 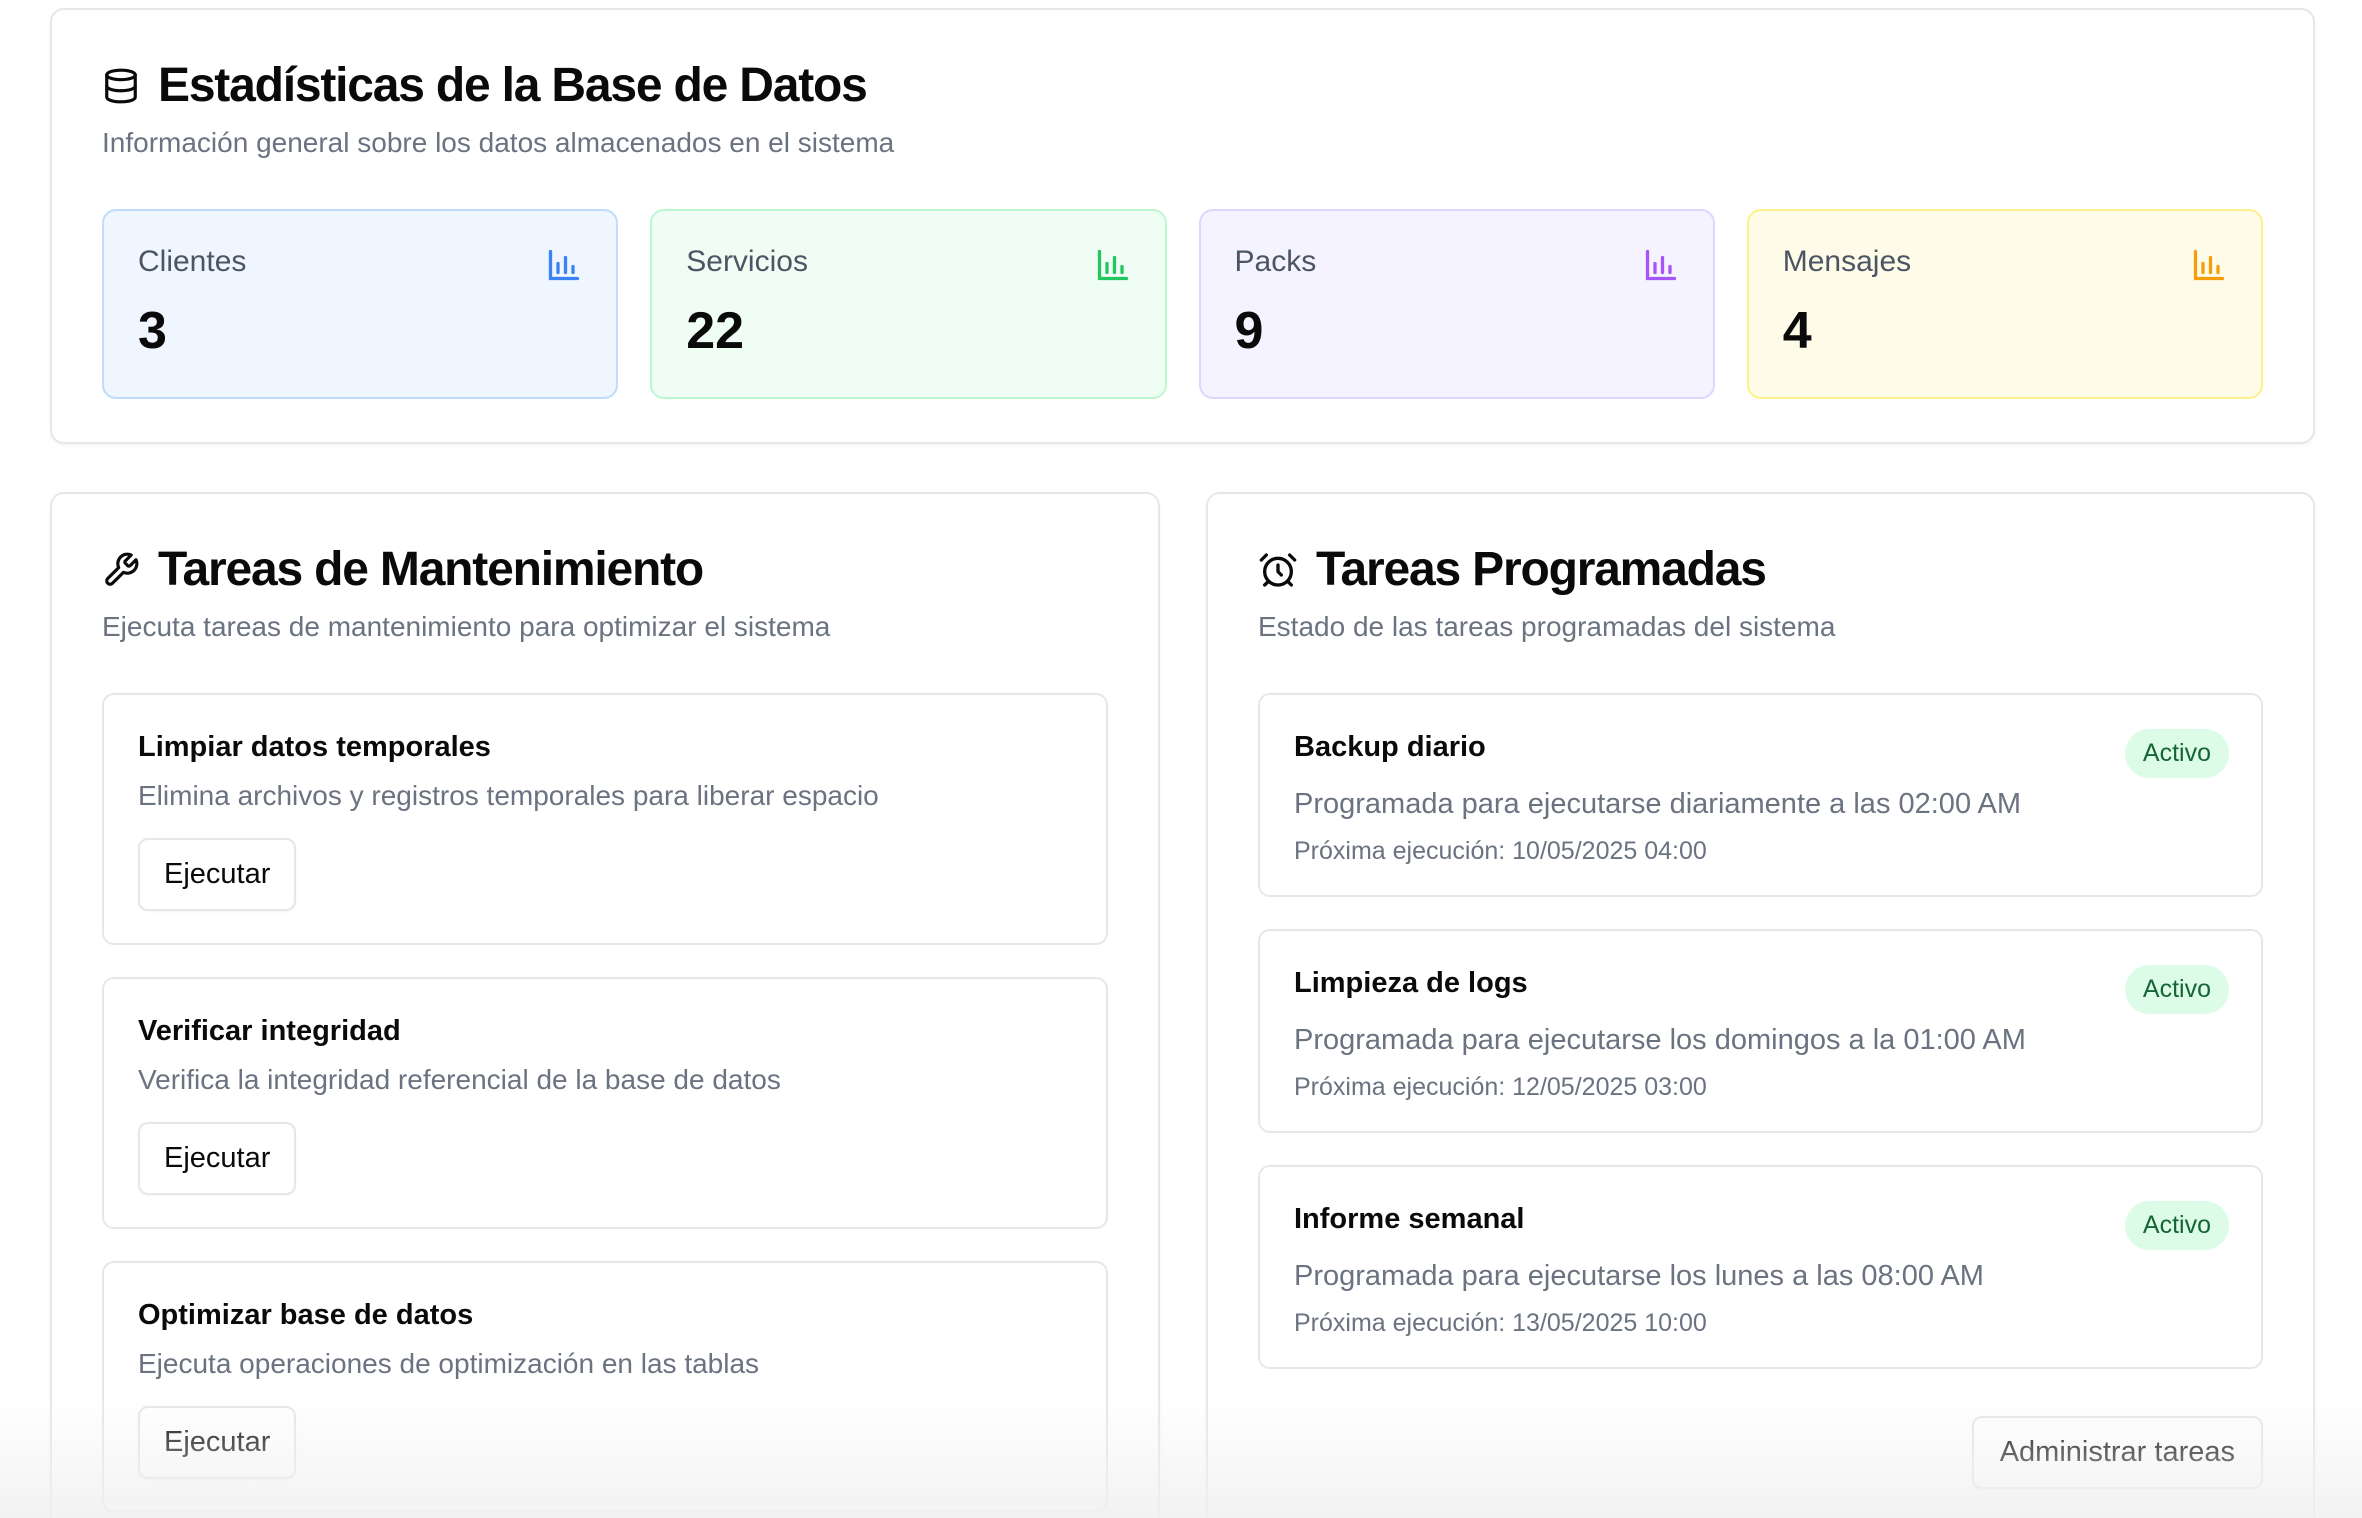 What do you see at coordinates (431, 569) in the screenshot?
I see `maintenance-title-text: Tareas de Mantenimiento` at bounding box center [431, 569].